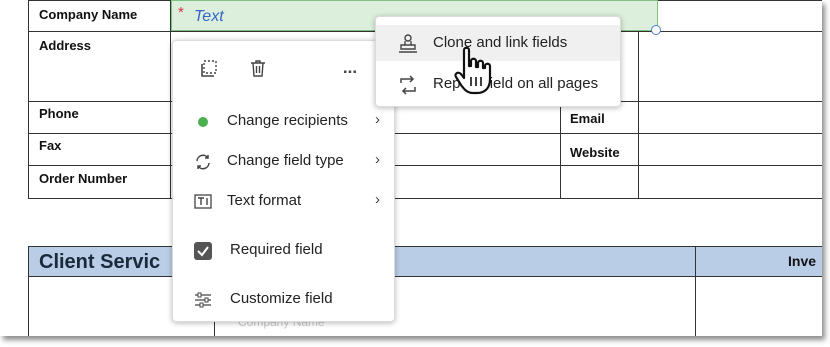 Image resolution: width=830 pixels, height=347 pixels. What do you see at coordinates (203, 122) in the screenshot?
I see `green-dot-icon` at bounding box center [203, 122].